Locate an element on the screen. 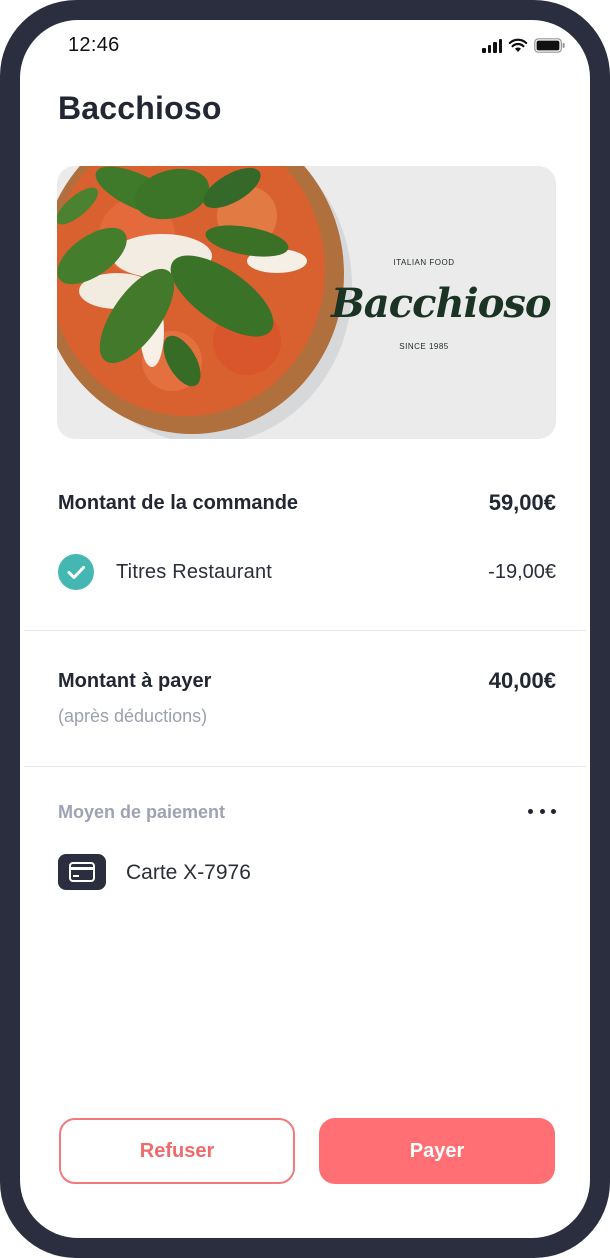 The height and width of the screenshot is (1258, 610). voucher-amount: -19,00€ is located at coordinates (522, 572).